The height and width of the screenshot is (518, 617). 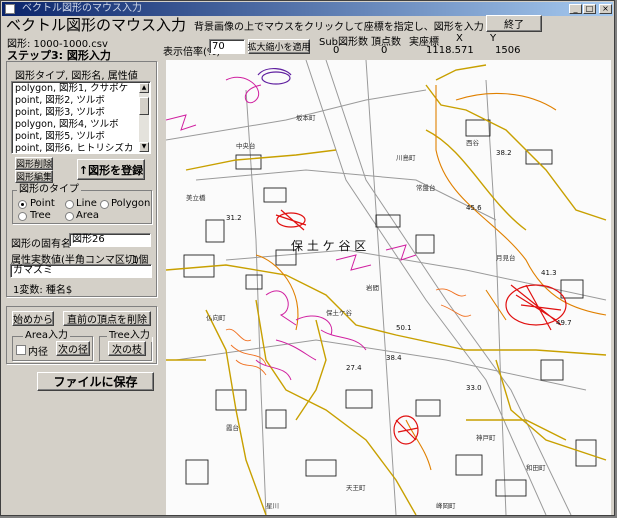 I want to click on delete-shape-button: 図形削除, so click(x=34, y=163).